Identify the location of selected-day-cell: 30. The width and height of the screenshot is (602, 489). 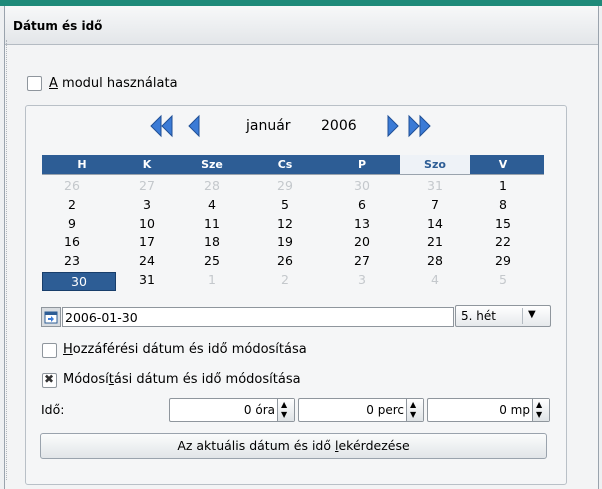
(79, 281).